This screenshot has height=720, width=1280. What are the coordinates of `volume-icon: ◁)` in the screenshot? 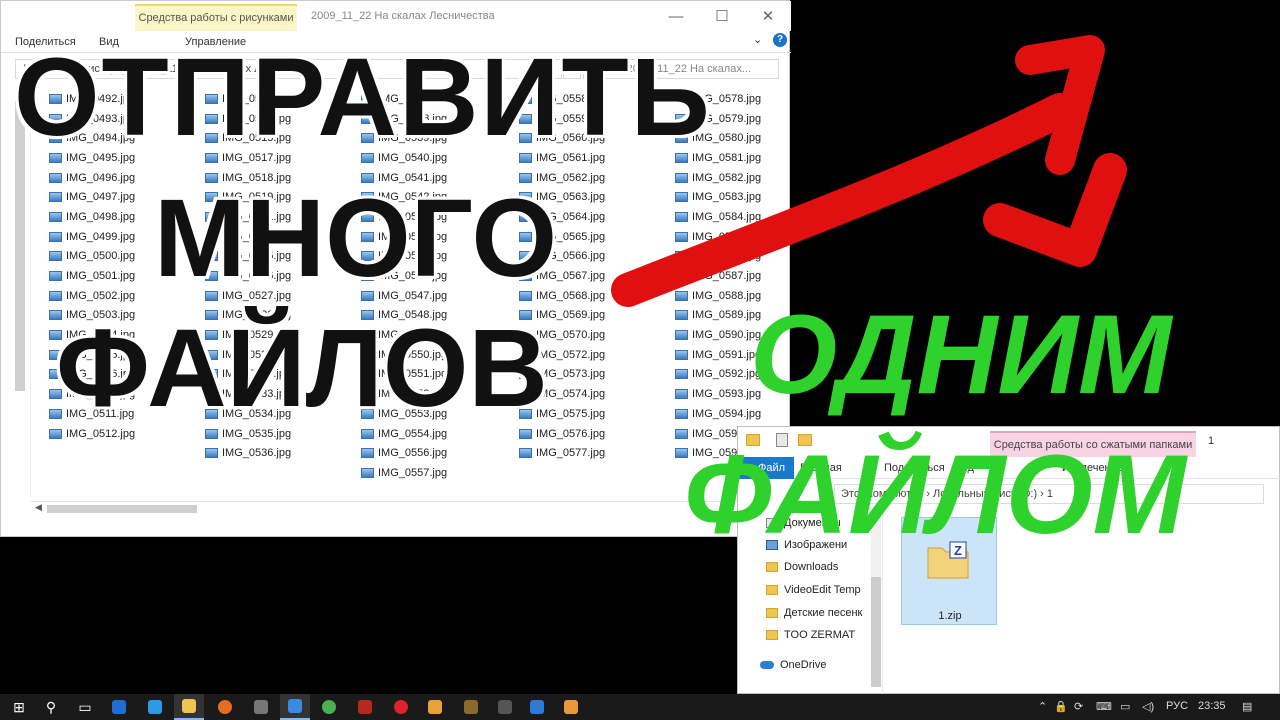 It's located at (1148, 706).